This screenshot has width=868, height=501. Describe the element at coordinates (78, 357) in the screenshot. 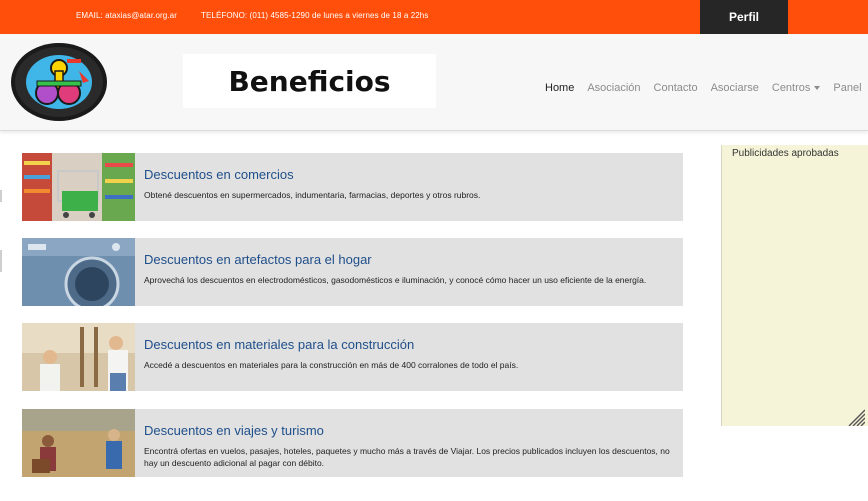

I see `construction-image` at that location.